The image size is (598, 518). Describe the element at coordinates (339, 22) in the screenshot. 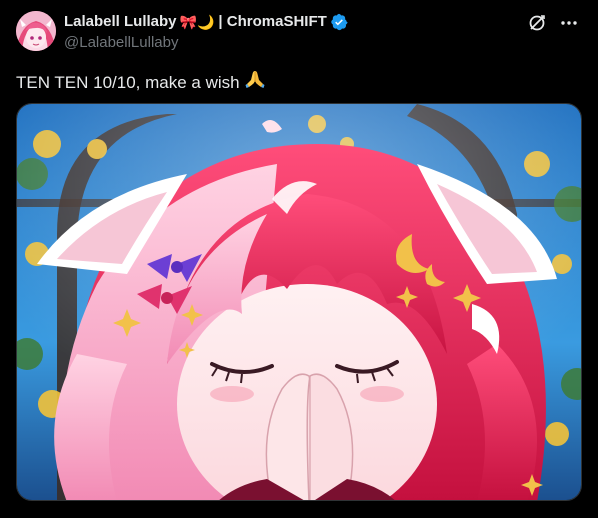

I see `verified-badge-icon` at that location.